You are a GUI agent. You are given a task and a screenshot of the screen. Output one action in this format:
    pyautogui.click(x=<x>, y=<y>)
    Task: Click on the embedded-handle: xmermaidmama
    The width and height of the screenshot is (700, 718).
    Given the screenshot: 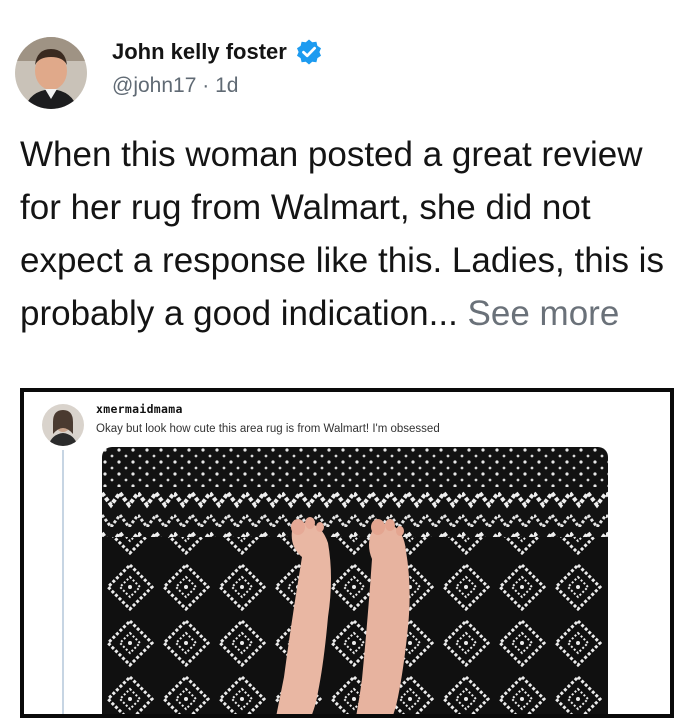 What is the action you would take?
    pyautogui.click(x=139, y=409)
    